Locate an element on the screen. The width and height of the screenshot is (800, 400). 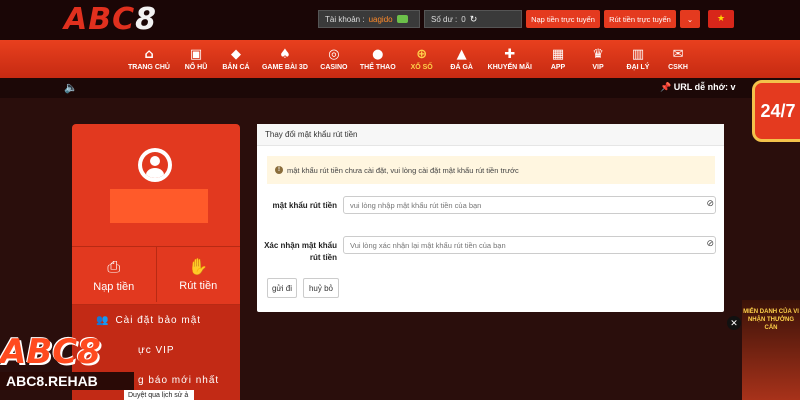
withdraw-label: Rút tiền is located at coordinates (198, 286).